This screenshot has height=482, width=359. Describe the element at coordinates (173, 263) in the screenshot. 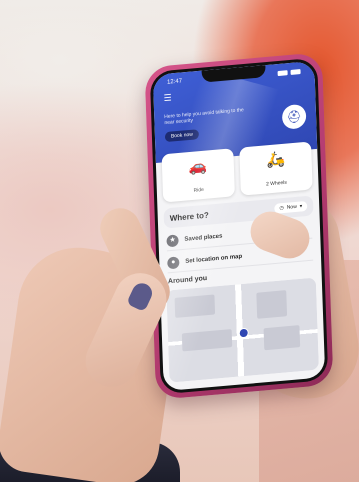

I see `pin-icon: ●` at that location.